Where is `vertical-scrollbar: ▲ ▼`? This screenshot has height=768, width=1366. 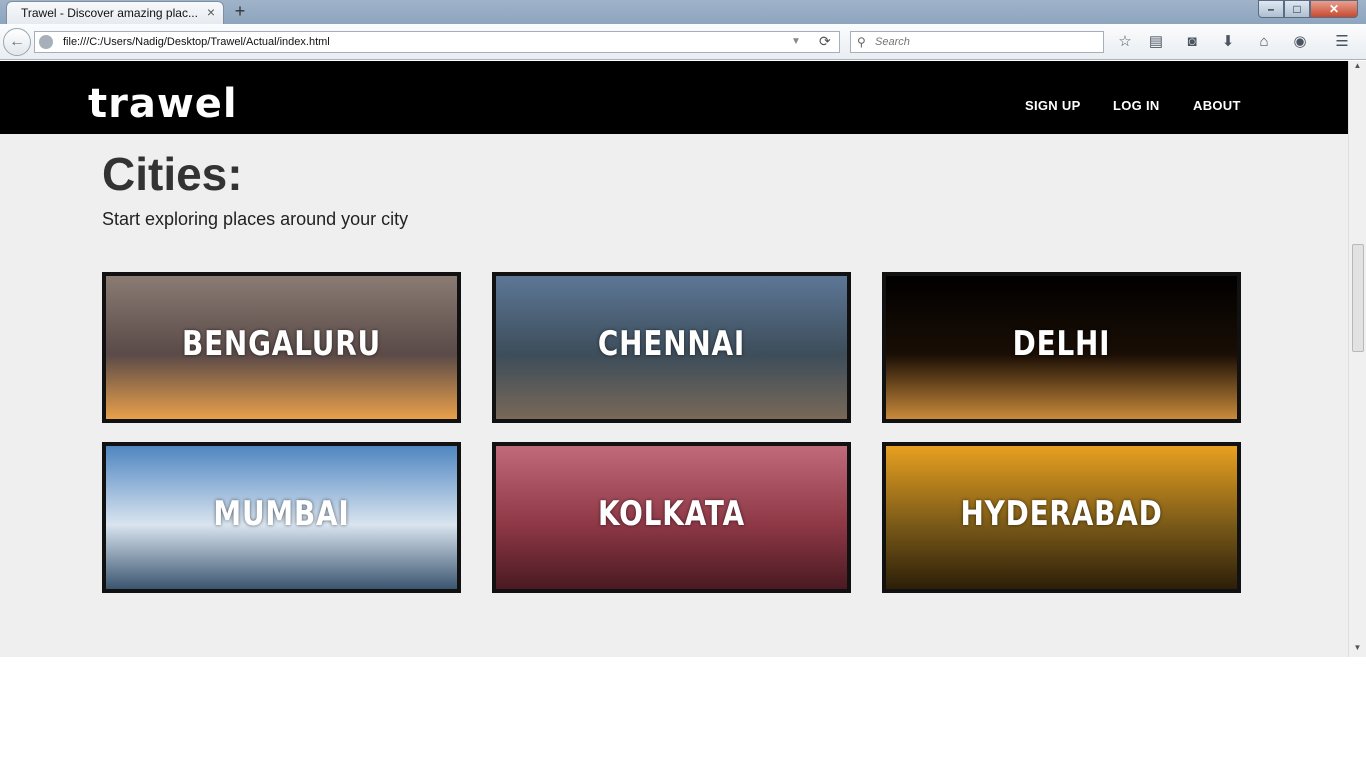
vertical-scrollbar: ▲ ▼ is located at coordinates (1357, 359).